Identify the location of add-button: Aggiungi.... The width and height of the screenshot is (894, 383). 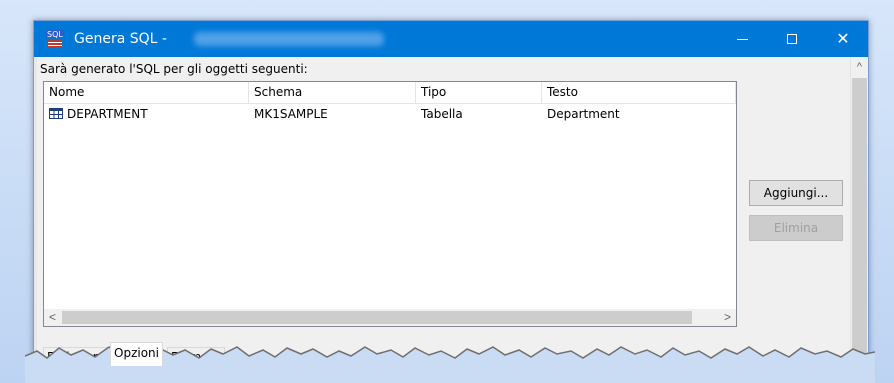
(796, 193).